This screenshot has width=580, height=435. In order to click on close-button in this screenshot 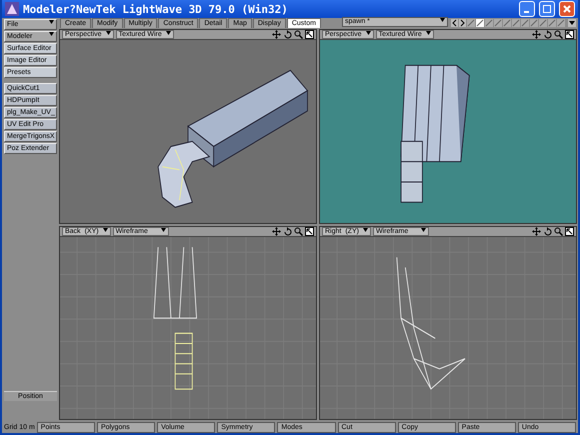, I will do `click(567, 9)`.